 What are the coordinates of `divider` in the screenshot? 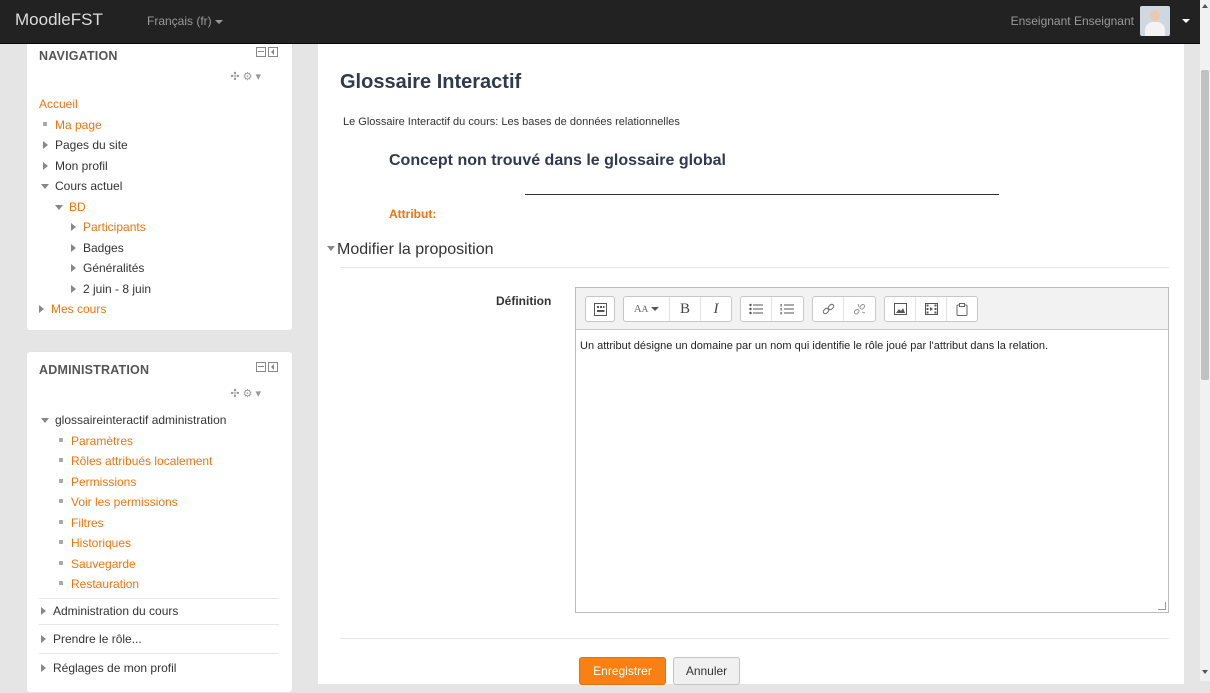 It's located at (762, 194).